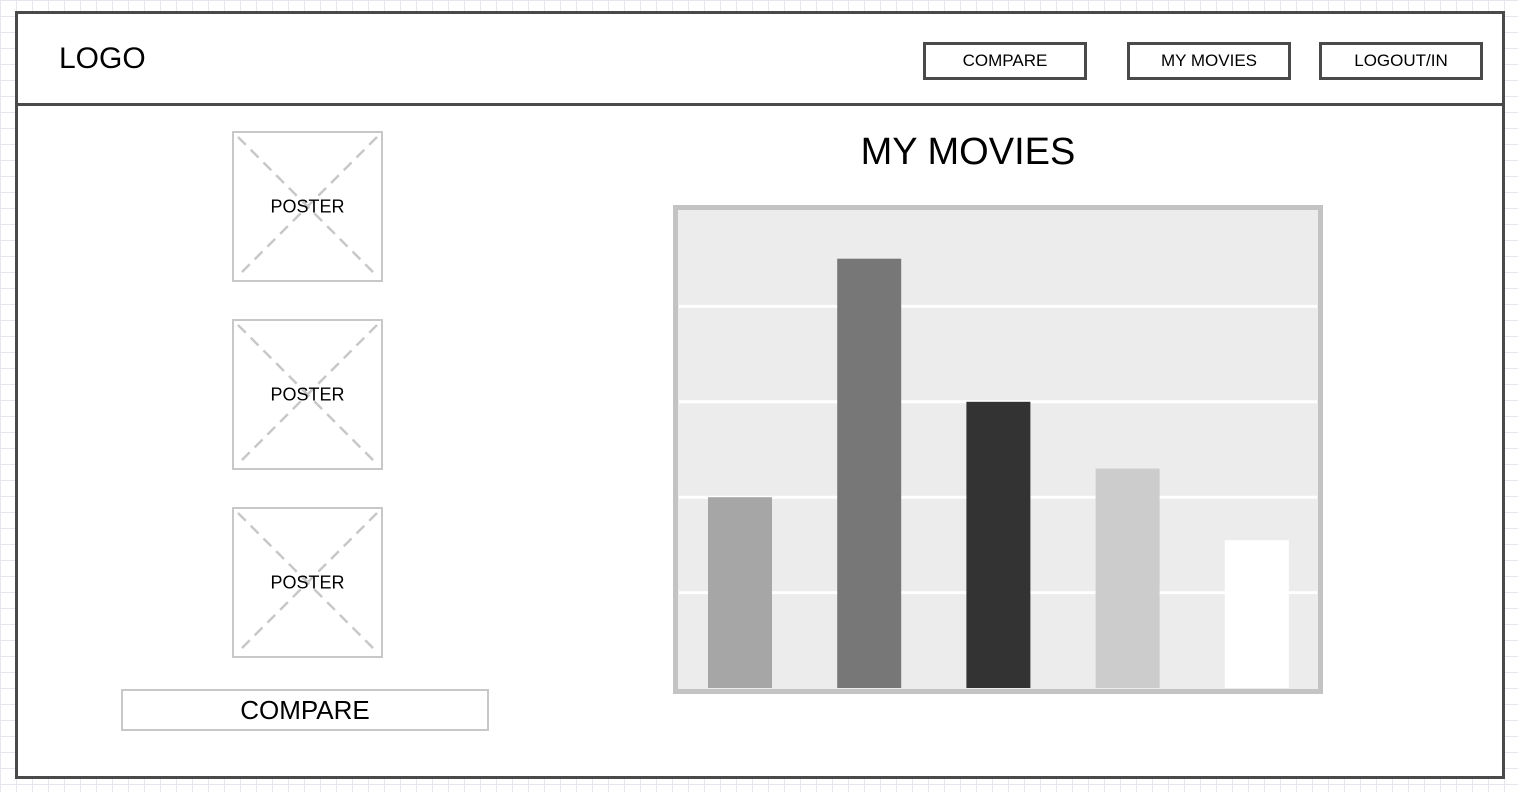  Describe the element at coordinates (760, 60) in the screenshot. I see `top-nav-bar: LOGO COMPARE MY MOVIES LOGOUT/IN` at that location.